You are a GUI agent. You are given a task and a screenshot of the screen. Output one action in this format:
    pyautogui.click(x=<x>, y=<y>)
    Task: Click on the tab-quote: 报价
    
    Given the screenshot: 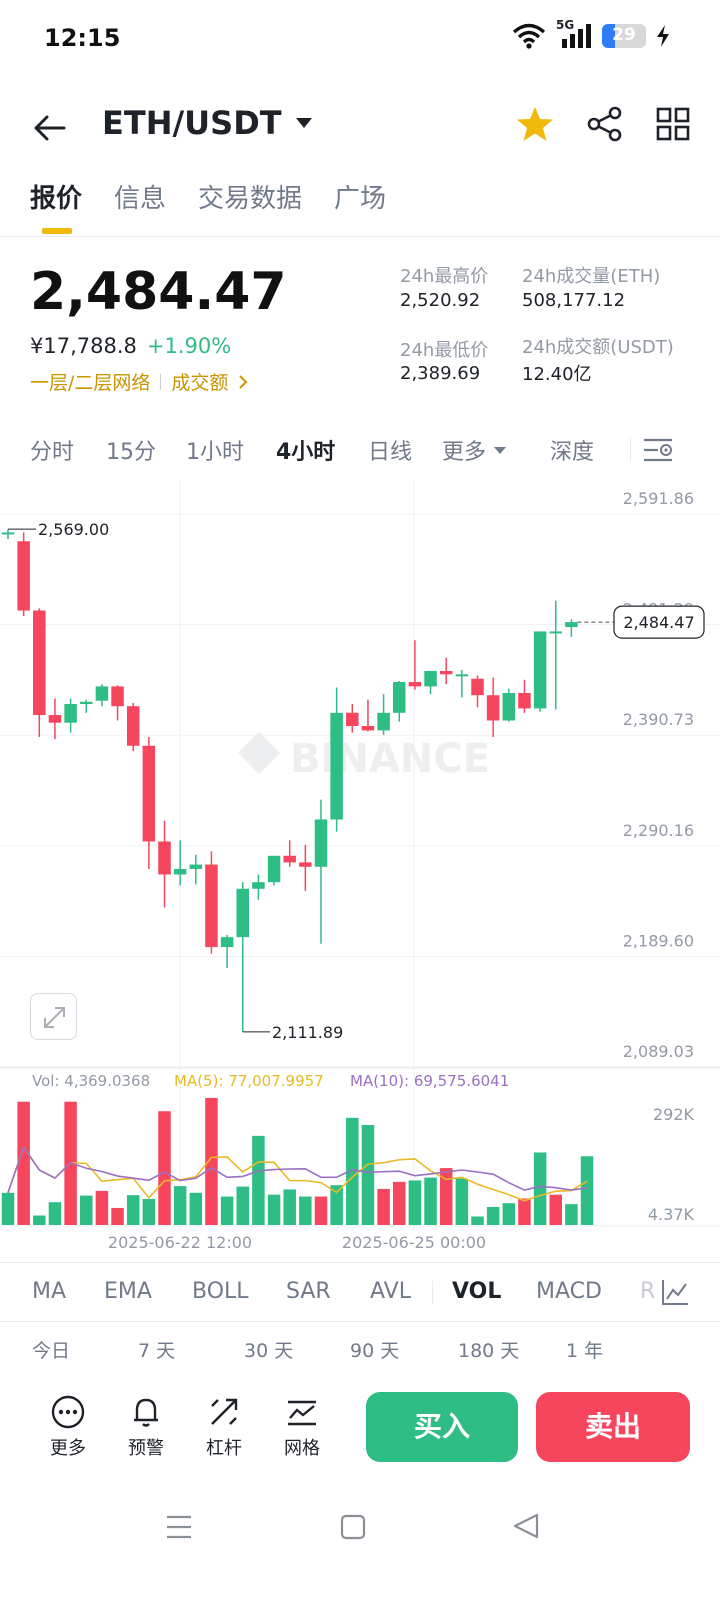 What is the action you would take?
    pyautogui.click(x=56, y=206)
    